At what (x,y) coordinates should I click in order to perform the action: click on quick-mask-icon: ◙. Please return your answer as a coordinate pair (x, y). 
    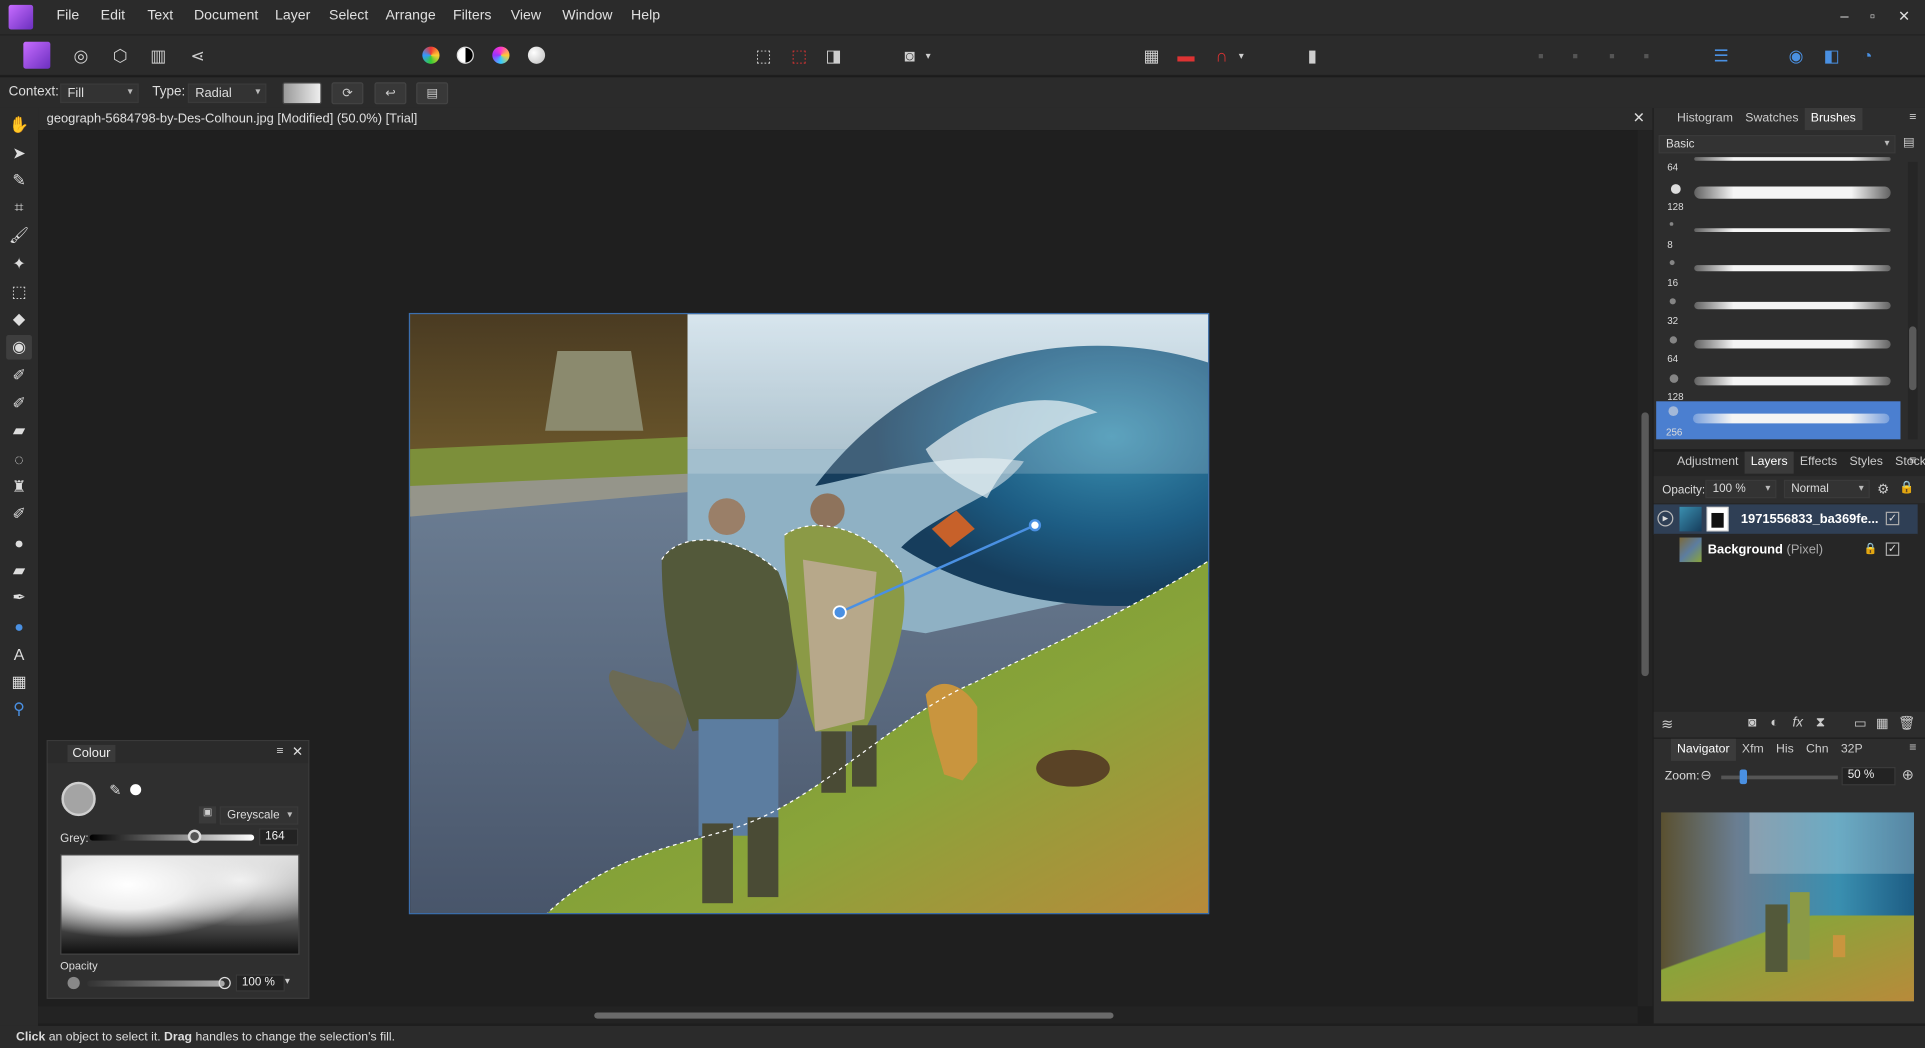
    Looking at the image, I should click on (909, 55).